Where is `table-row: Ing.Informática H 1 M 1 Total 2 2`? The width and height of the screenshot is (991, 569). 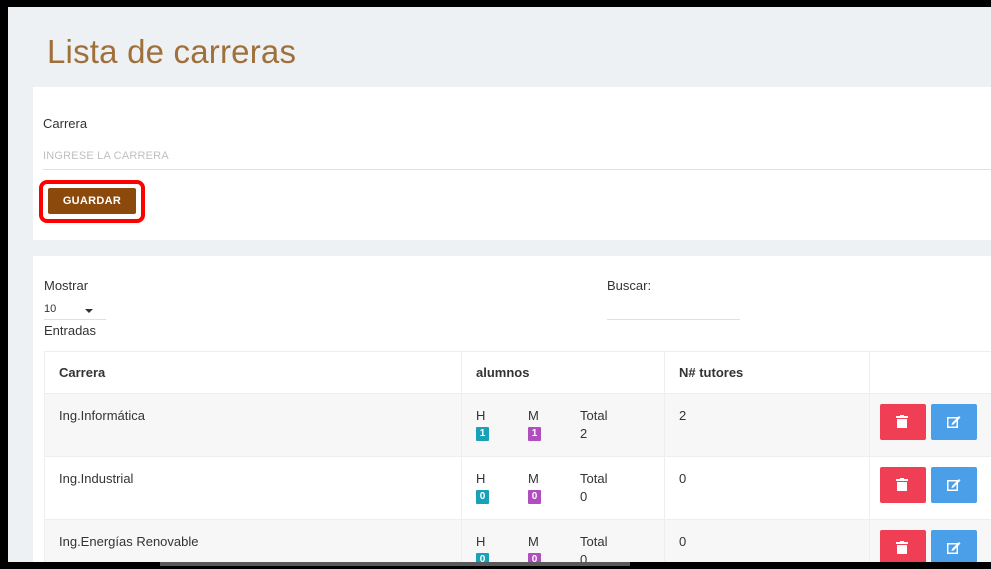 table-row: Ing.Informática H 1 M 1 Total 2 2 is located at coordinates (517, 425).